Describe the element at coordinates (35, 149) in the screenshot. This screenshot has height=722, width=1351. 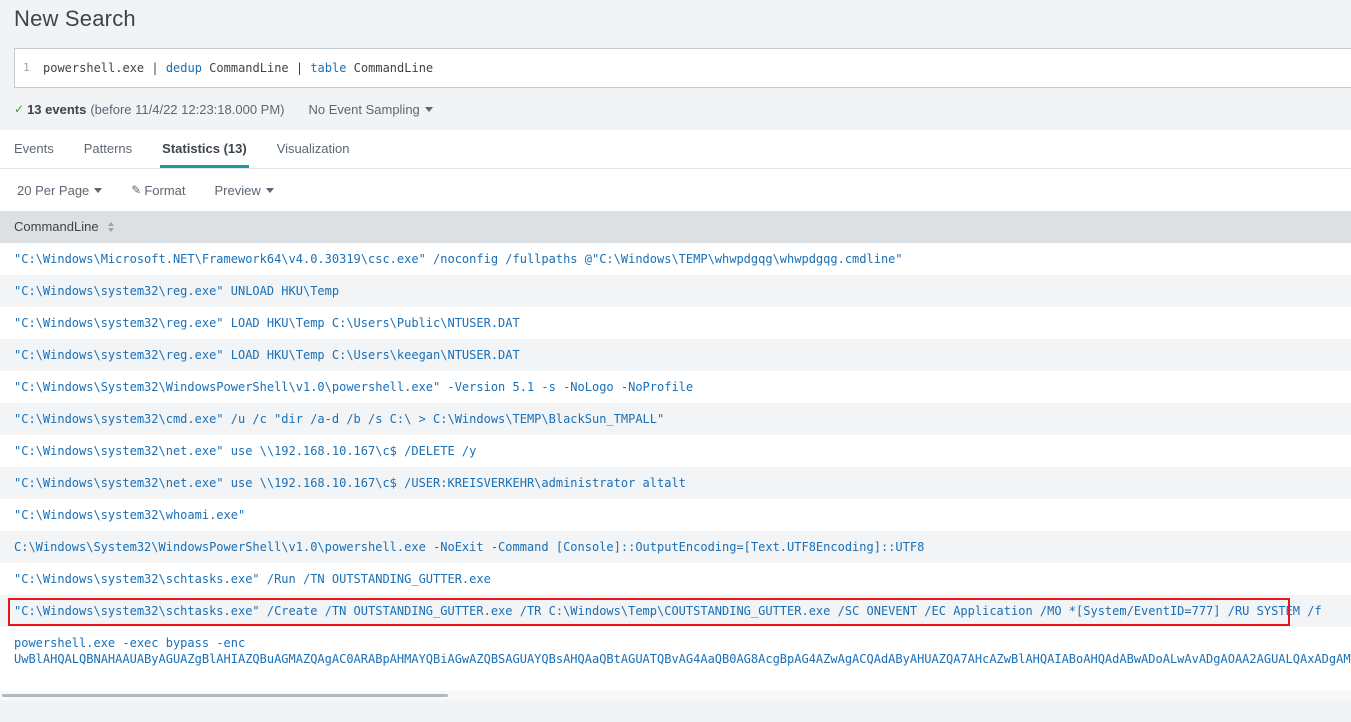
I see `tab-events: Events` at that location.